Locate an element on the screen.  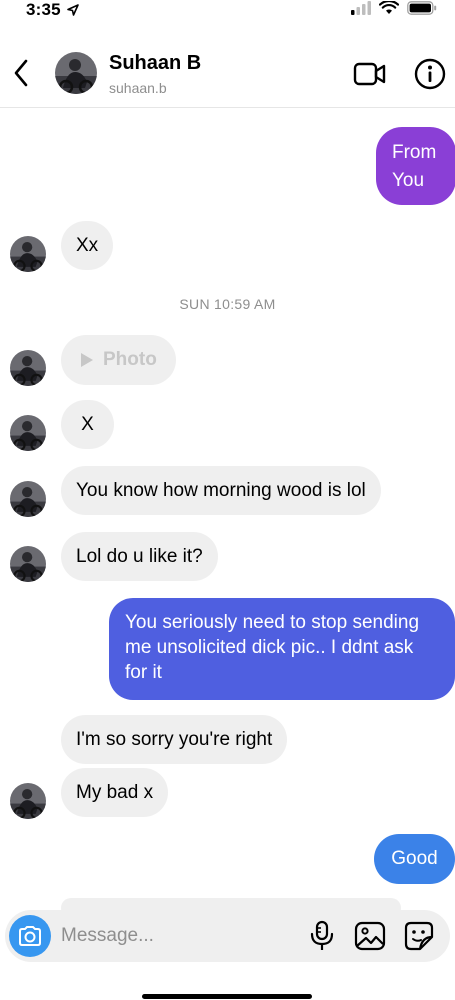
contact-name: Suhaan B is located at coordinates (155, 63).